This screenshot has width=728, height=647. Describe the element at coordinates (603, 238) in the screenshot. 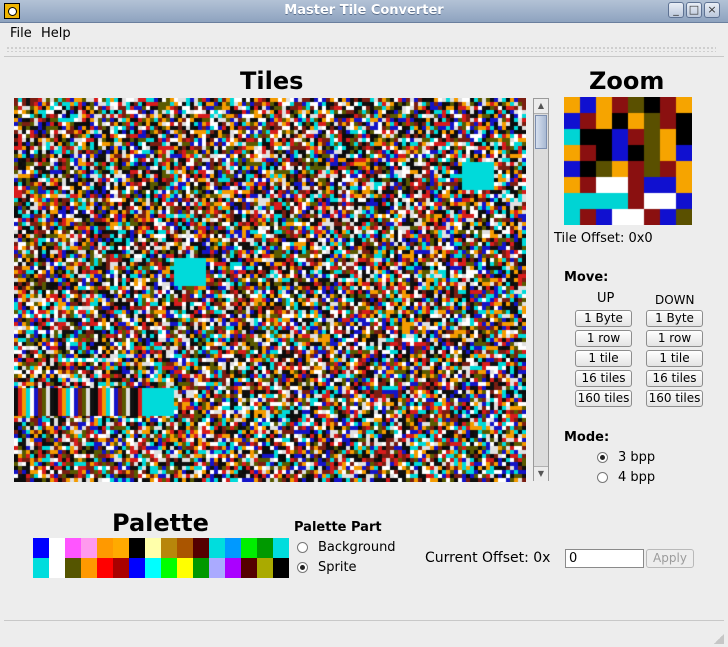

I see `tile-offset-label: Tile Offset: 0x0` at that location.